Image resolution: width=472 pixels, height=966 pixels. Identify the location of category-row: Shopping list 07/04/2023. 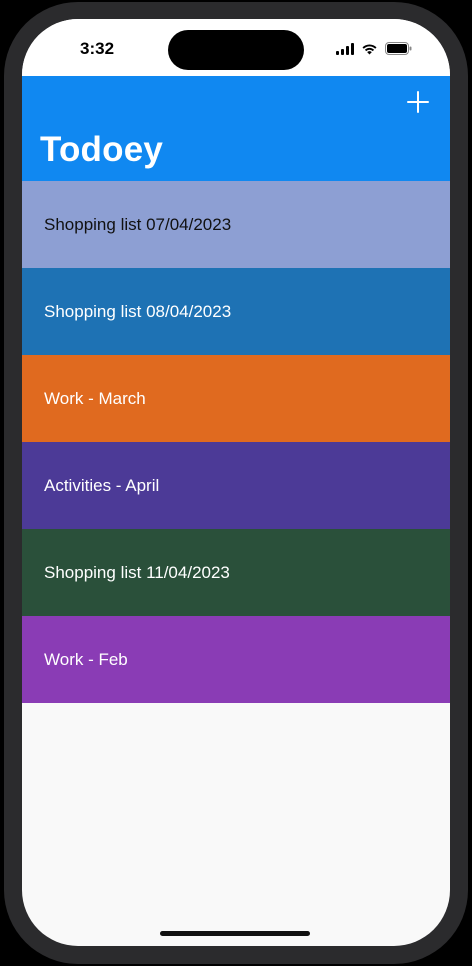
(236, 224).